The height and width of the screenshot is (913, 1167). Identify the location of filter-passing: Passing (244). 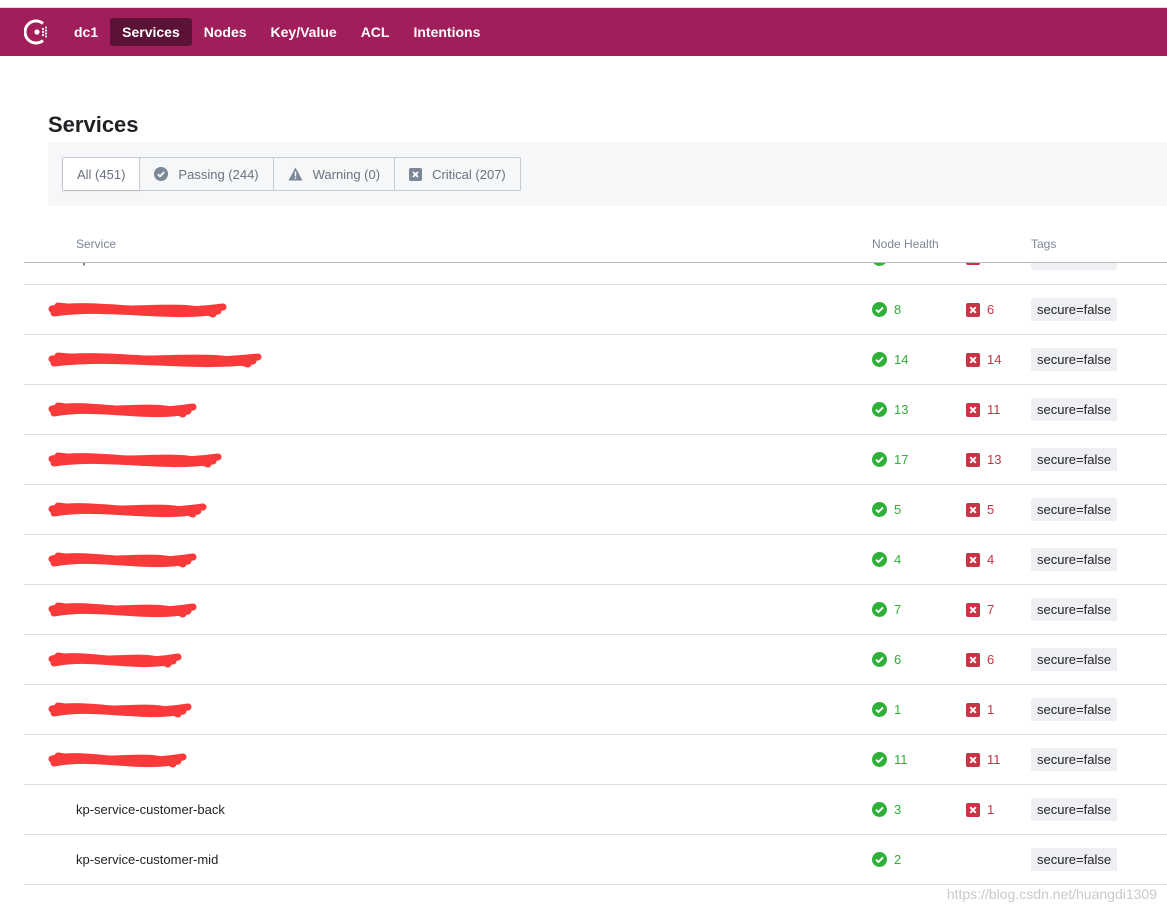
(205, 174).